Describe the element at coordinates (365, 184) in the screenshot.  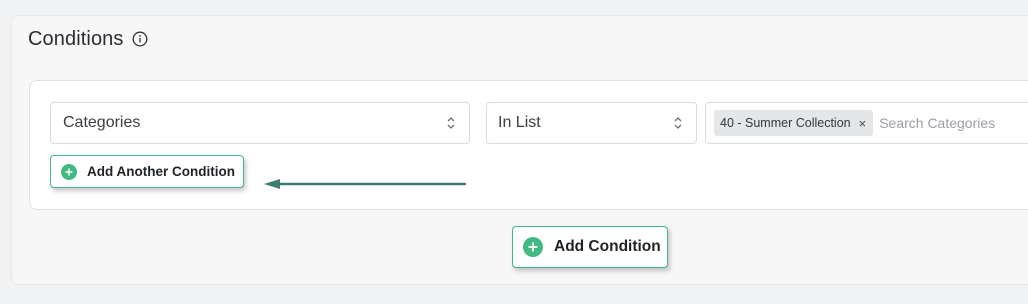
I see `pointer-arrow-icon` at that location.